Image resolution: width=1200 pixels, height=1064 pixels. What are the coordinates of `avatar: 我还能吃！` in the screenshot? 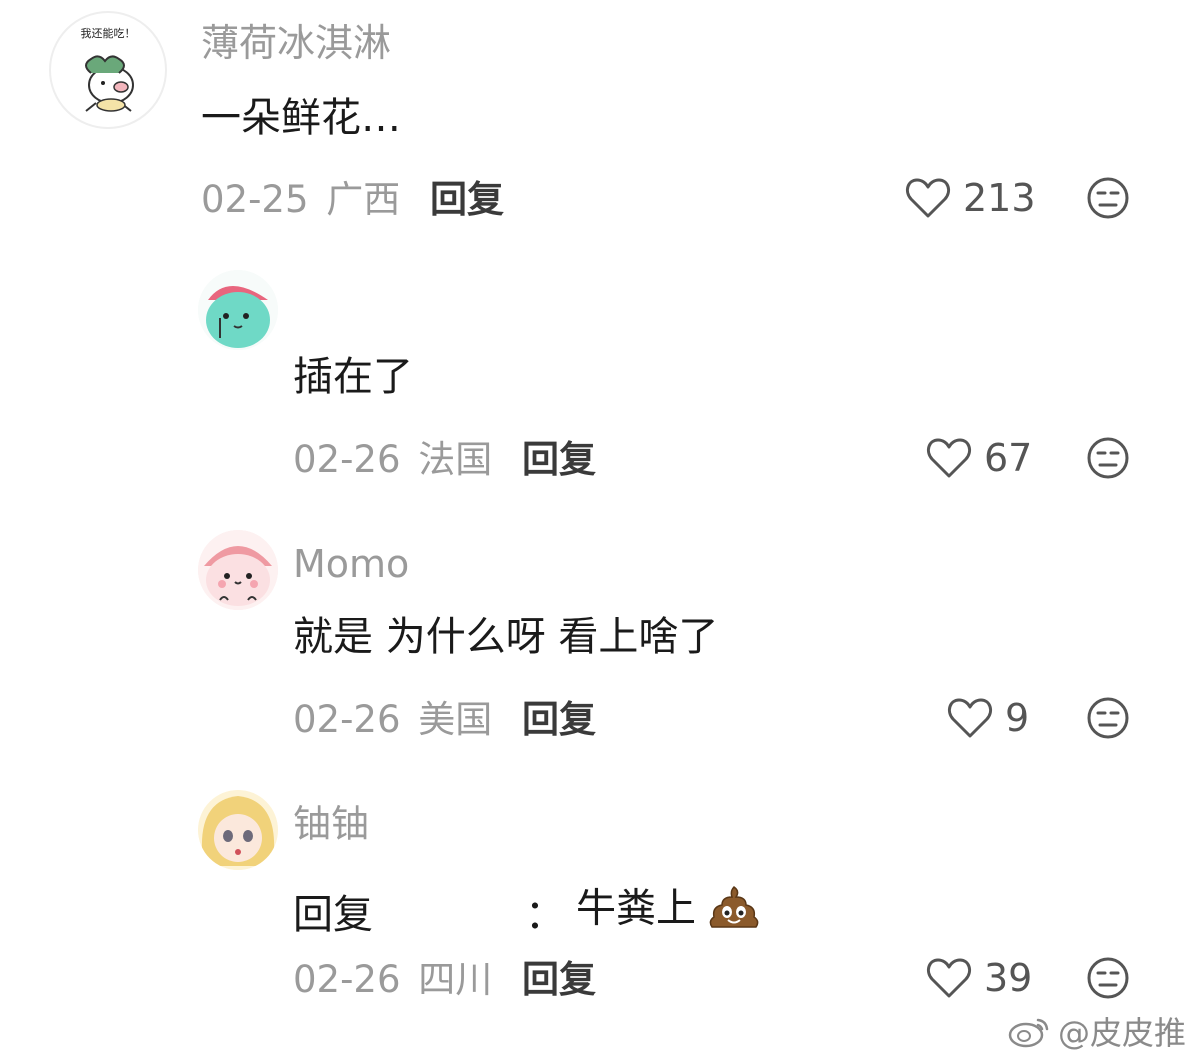 It's located at (108, 70).